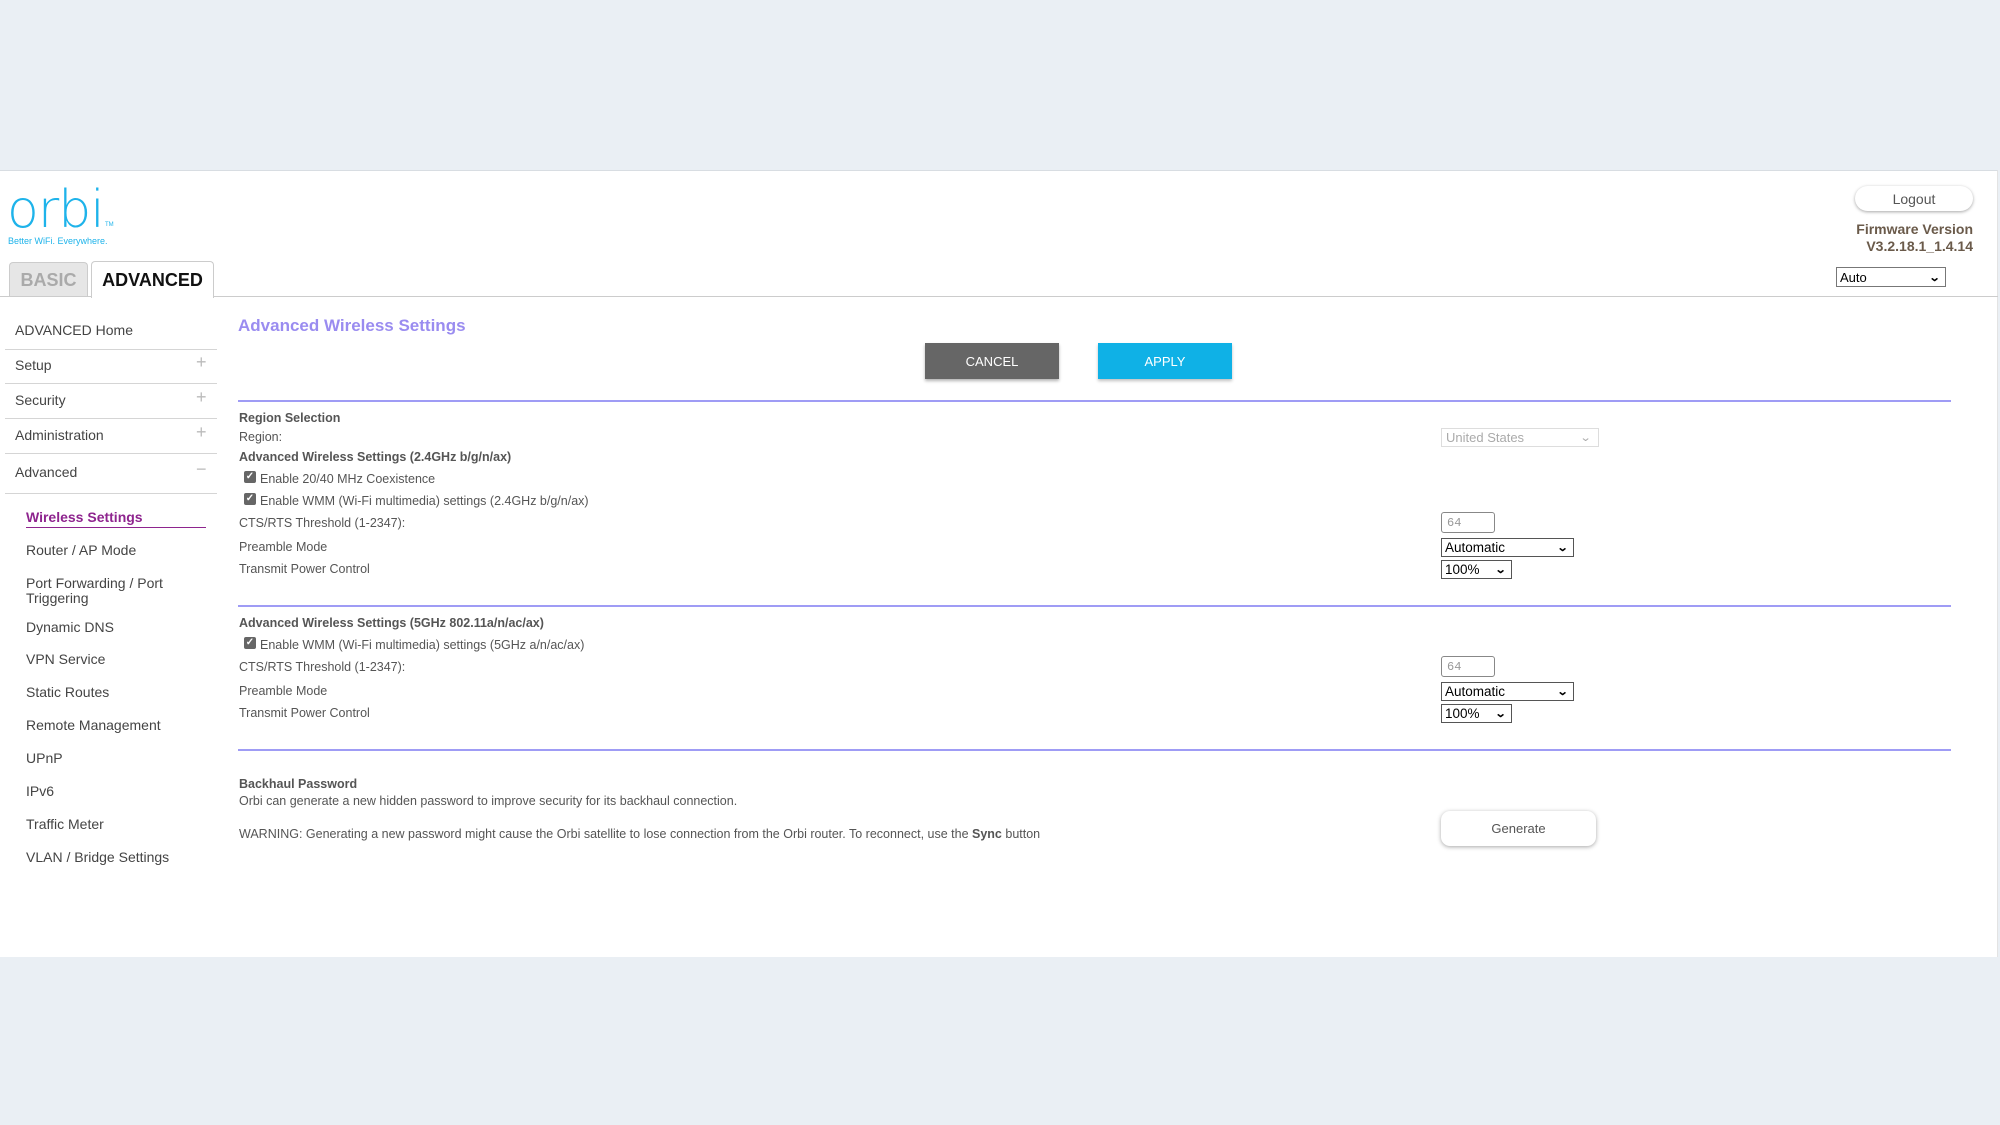 Image resolution: width=2000 pixels, height=1125 pixels. What do you see at coordinates (304, 713) in the screenshot?
I see `power-5-label: Transmit Power Control` at bounding box center [304, 713].